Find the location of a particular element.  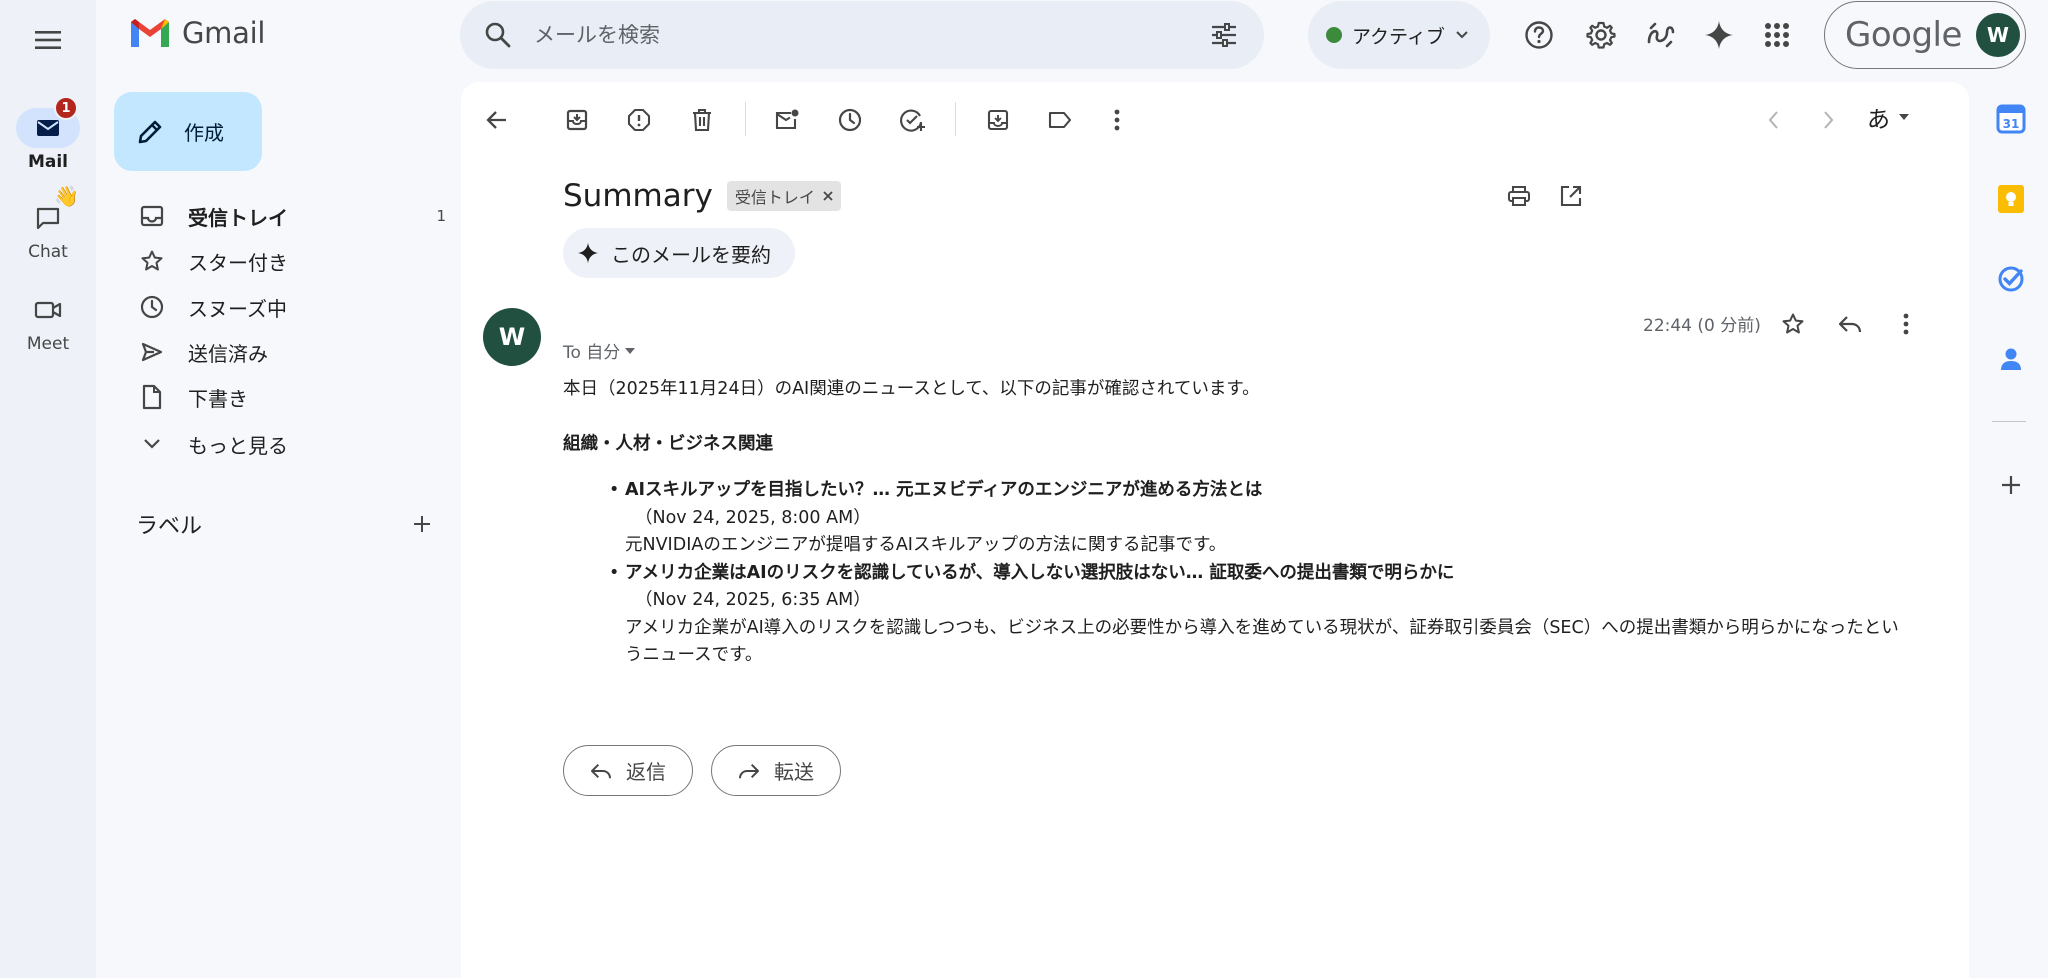

delete-button is located at coordinates (702, 120).